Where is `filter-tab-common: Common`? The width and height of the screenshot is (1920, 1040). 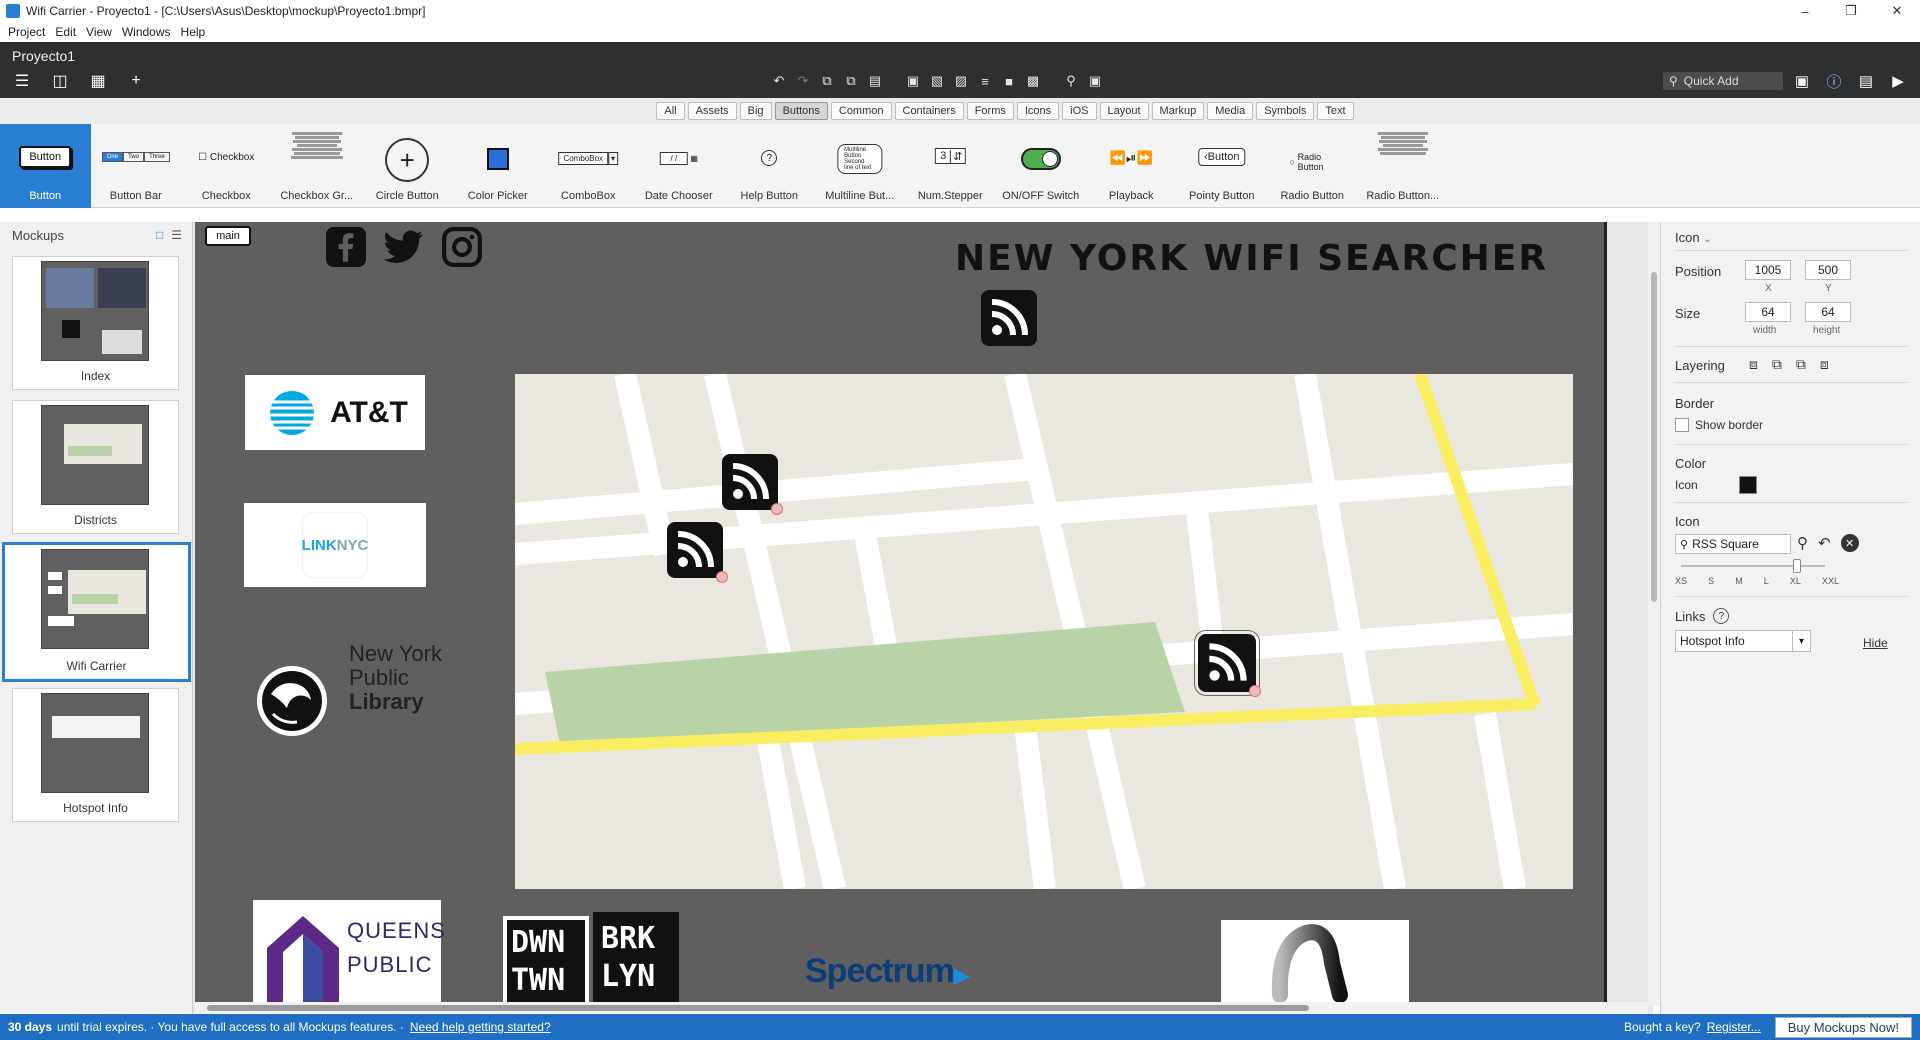
filter-tab-common: Common is located at coordinates (861, 111).